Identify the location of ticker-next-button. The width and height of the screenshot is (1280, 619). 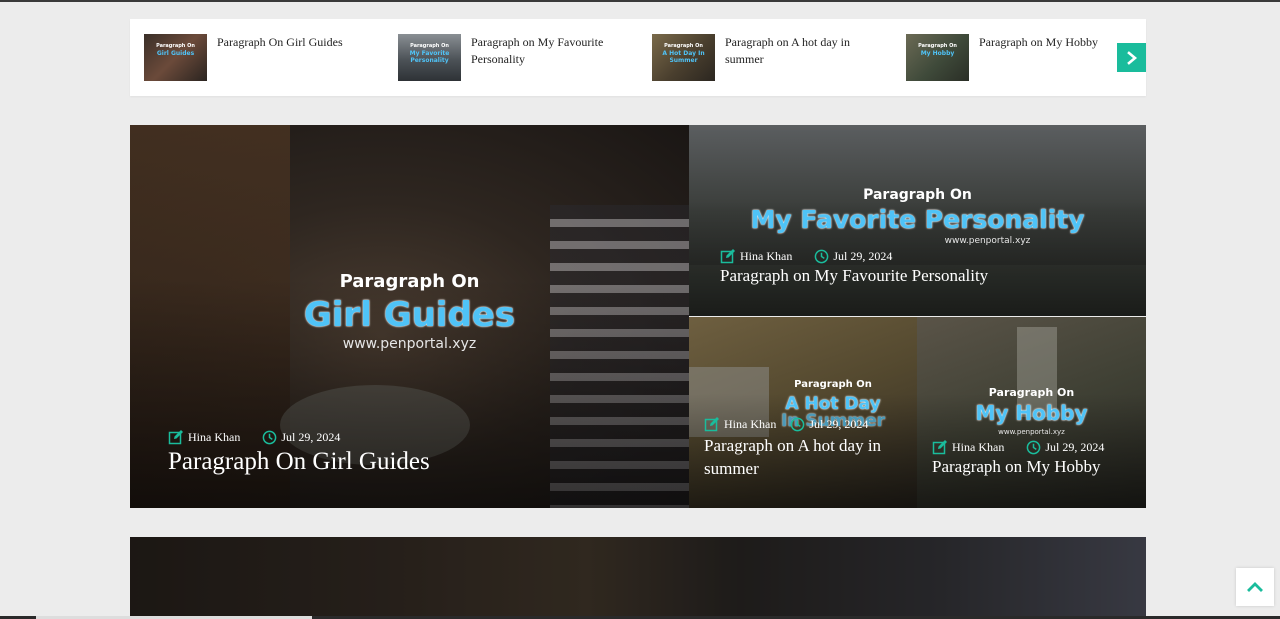
(1131, 57).